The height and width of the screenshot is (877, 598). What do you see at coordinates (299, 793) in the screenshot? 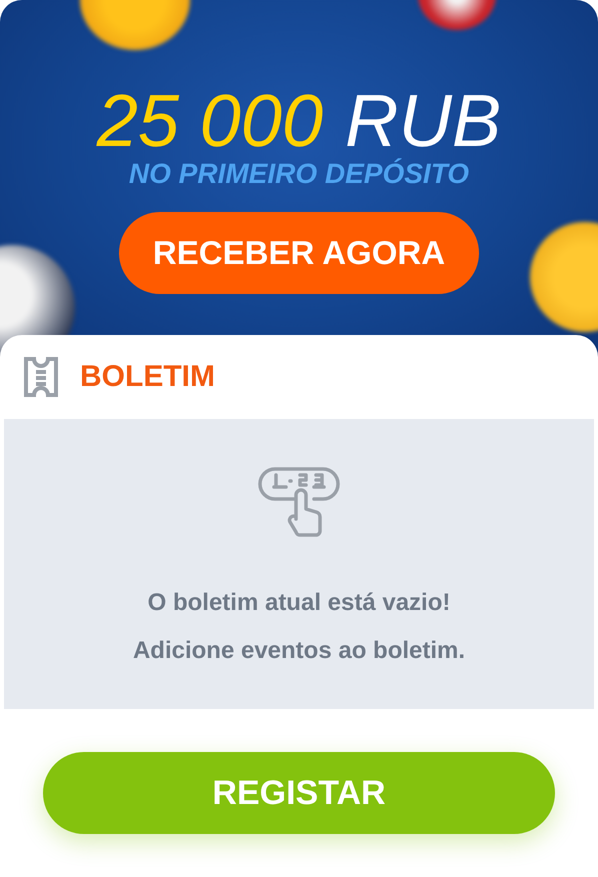
I see `register-button: REGISTAR` at bounding box center [299, 793].